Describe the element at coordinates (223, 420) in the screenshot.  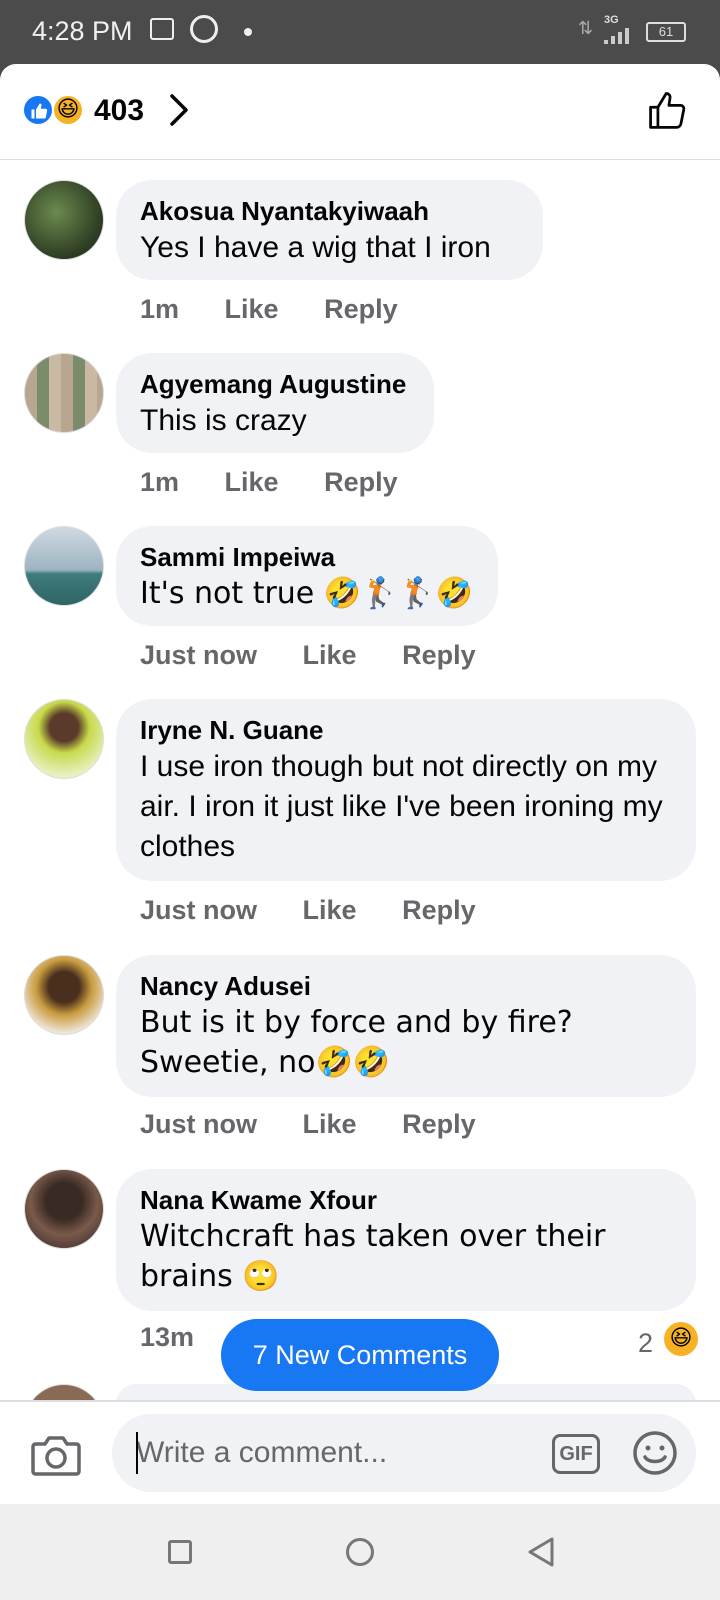
I see `comment-text: This is crazy` at that location.